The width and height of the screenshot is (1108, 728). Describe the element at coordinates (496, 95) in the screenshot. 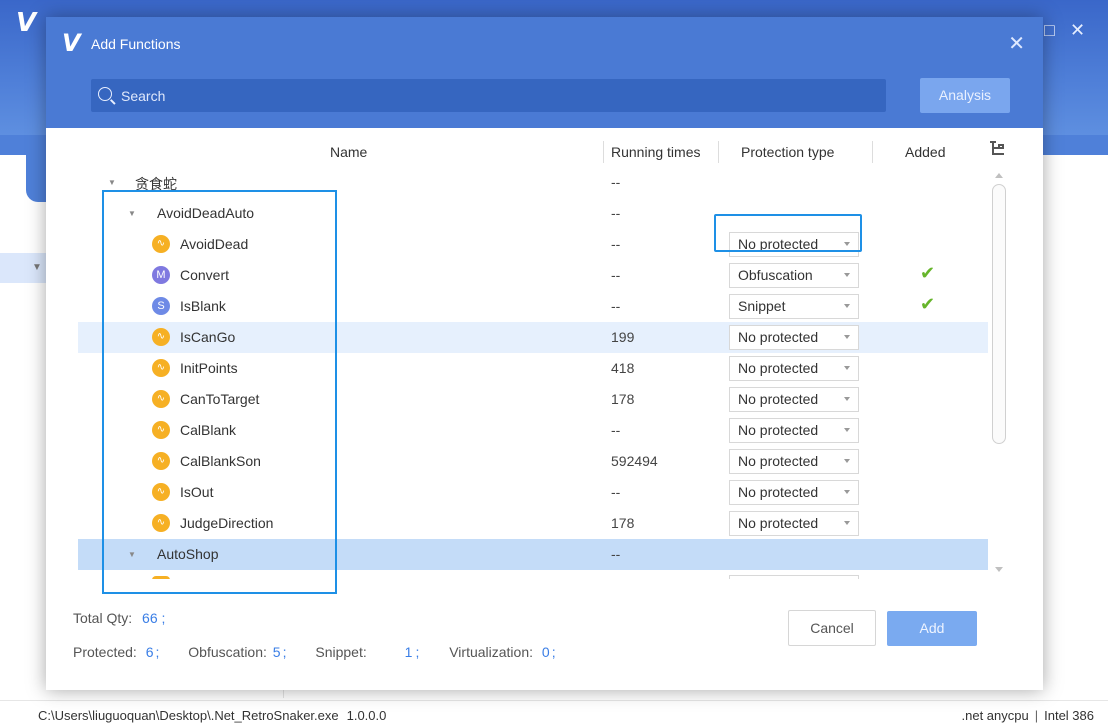

I see `search-input` at that location.